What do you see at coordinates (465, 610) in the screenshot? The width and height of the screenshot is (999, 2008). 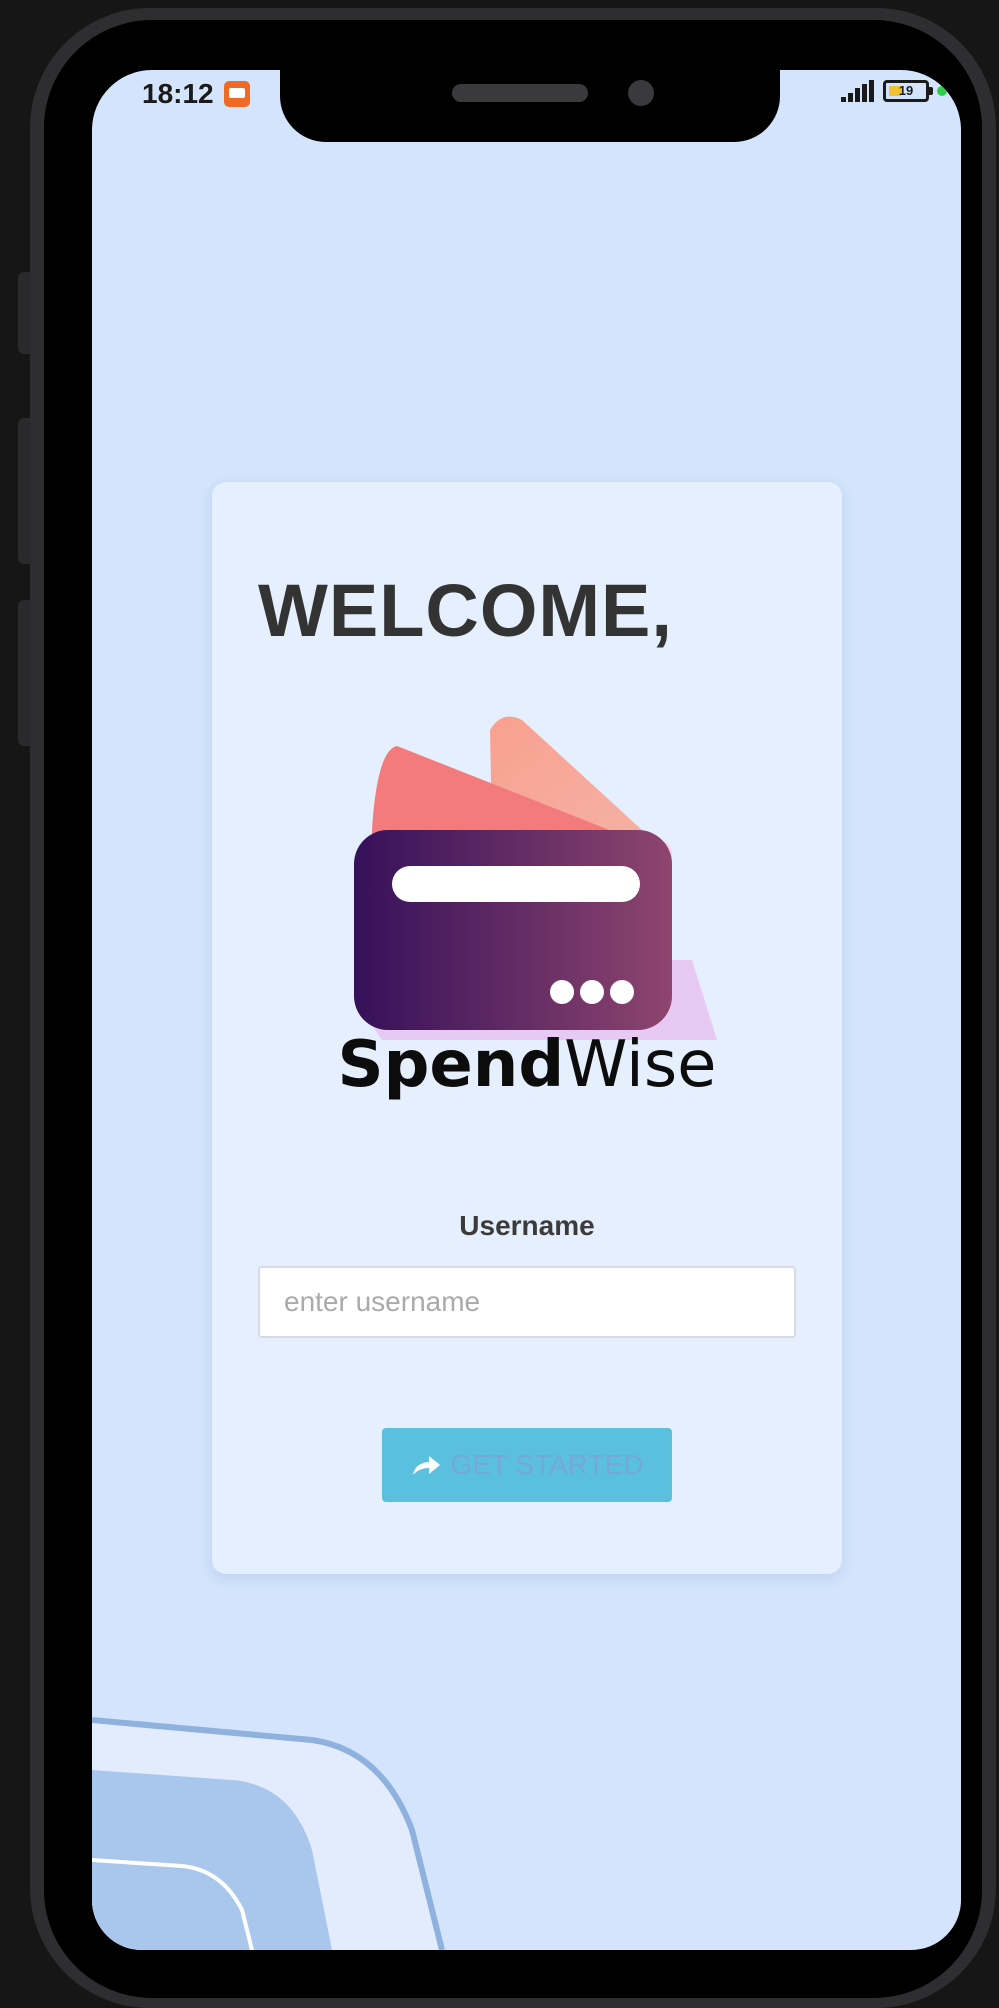 I see `welcome-heading: WELCOME,` at bounding box center [465, 610].